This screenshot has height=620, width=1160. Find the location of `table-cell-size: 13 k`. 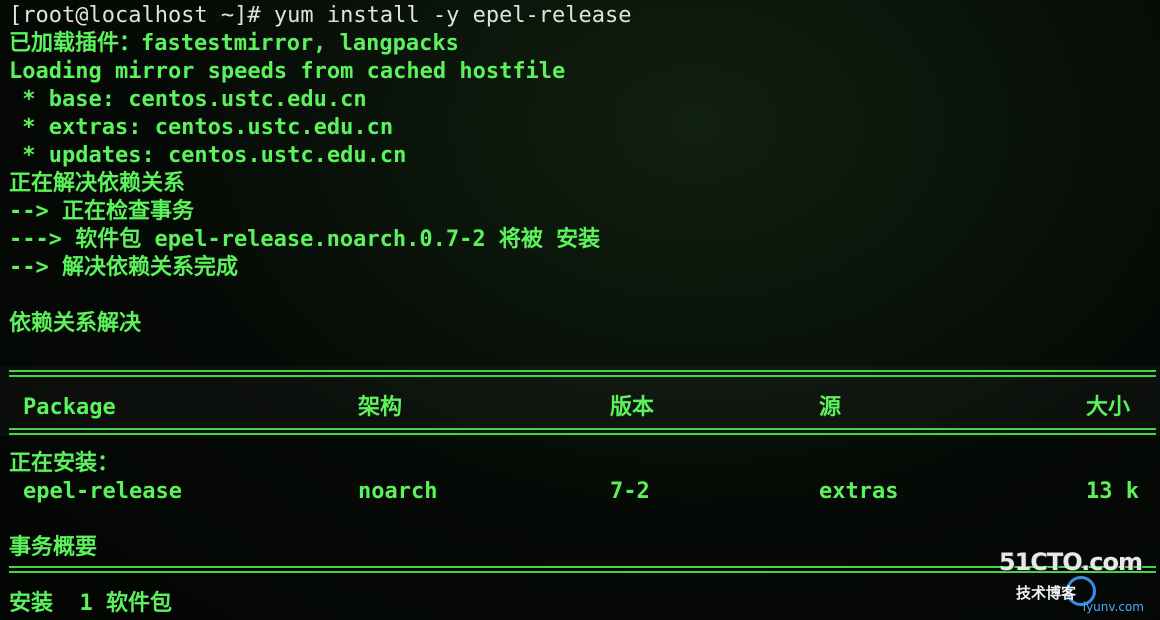

table-cell-size: 13 k is located at coordinates (1112, 491).